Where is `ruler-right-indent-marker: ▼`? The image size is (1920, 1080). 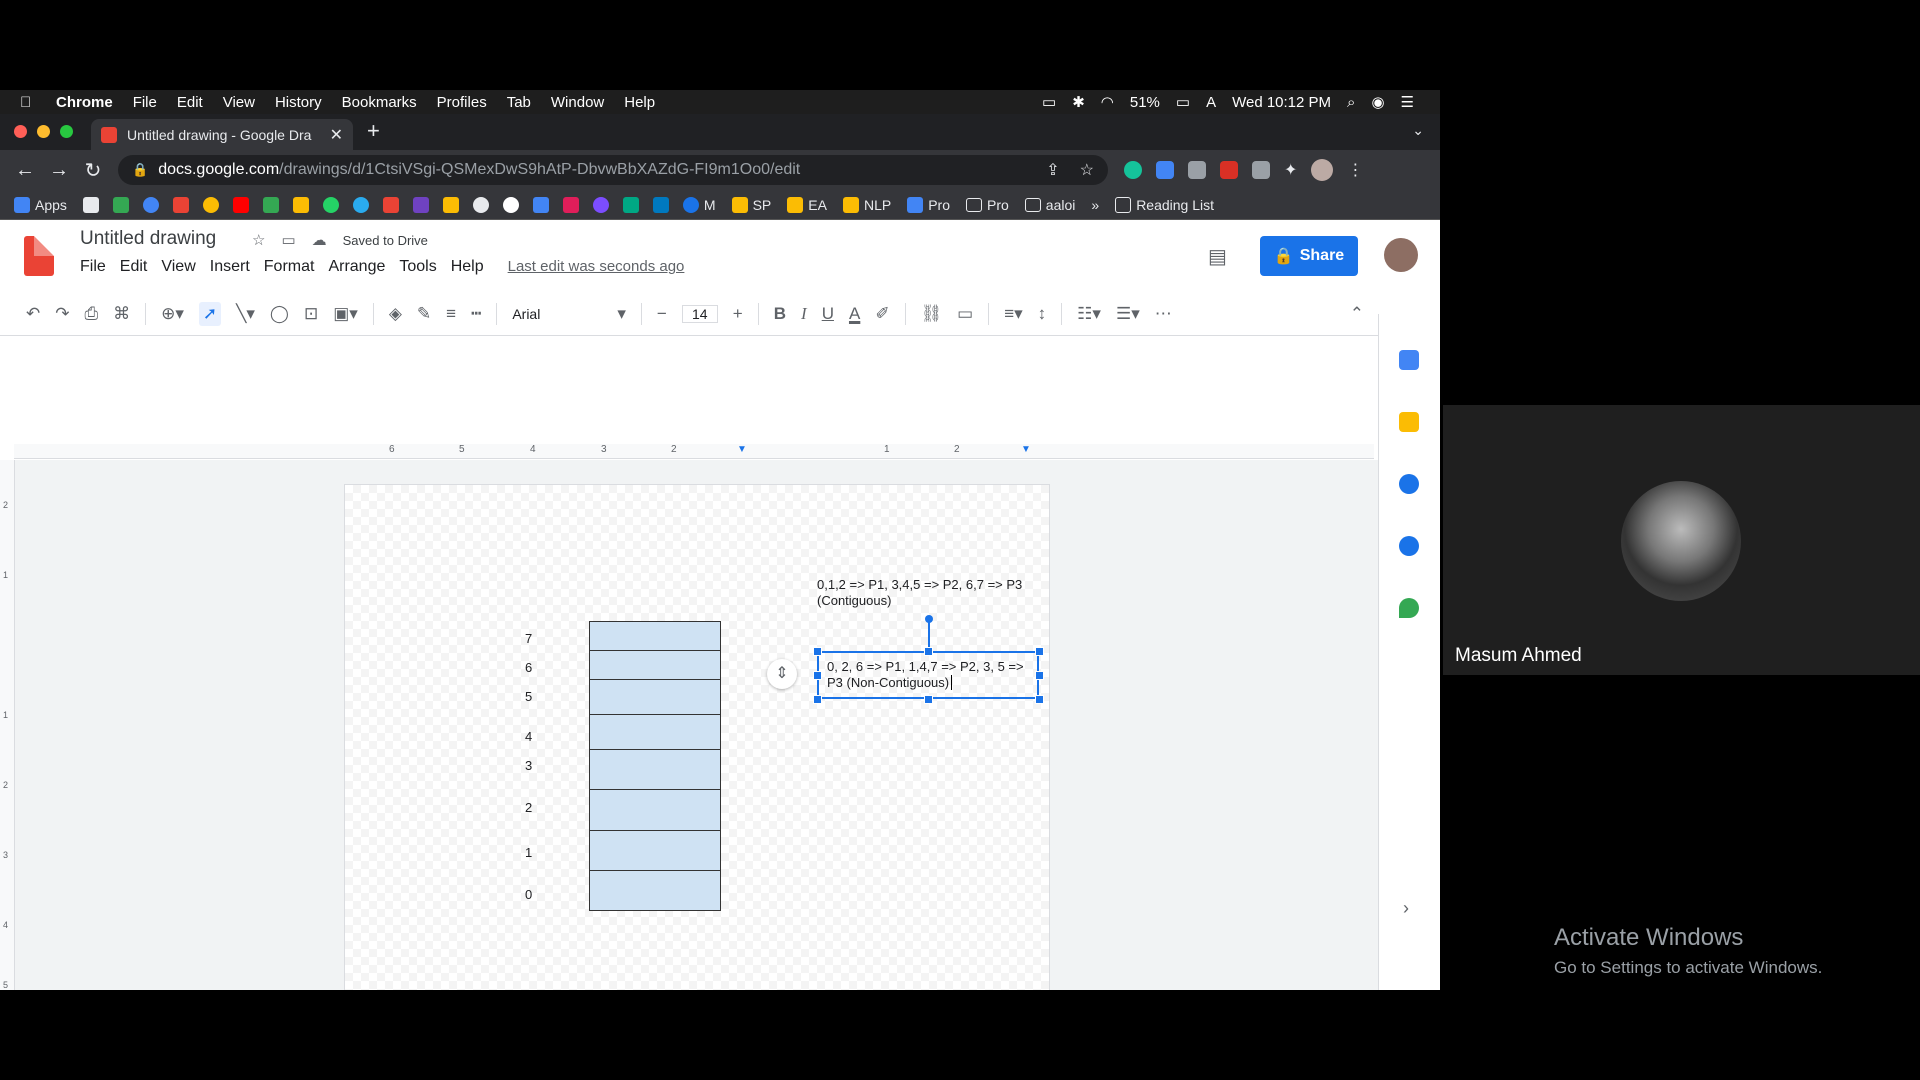 ruler-right-indent-marker: ▼ is located at coordinates (1026, 449).